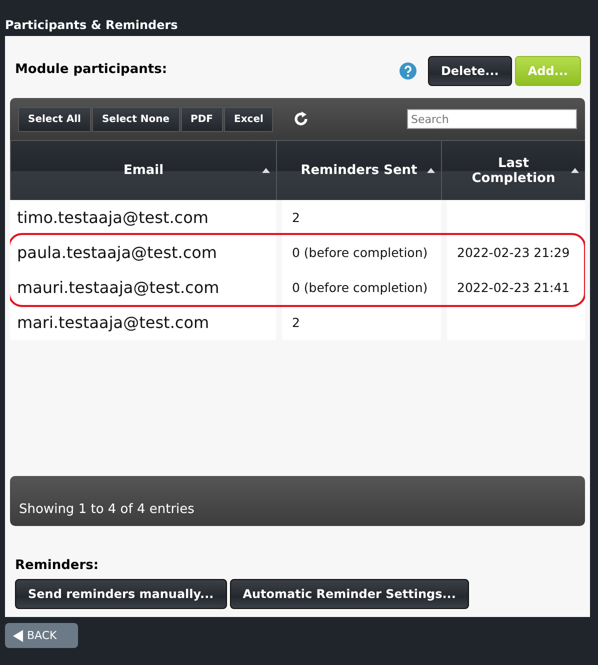 This screenshot has height=665, width=598. What do you see at coordinates (301, 119) in the screenshot?
I see `refresh-icon` at bounding box center [301, 119].